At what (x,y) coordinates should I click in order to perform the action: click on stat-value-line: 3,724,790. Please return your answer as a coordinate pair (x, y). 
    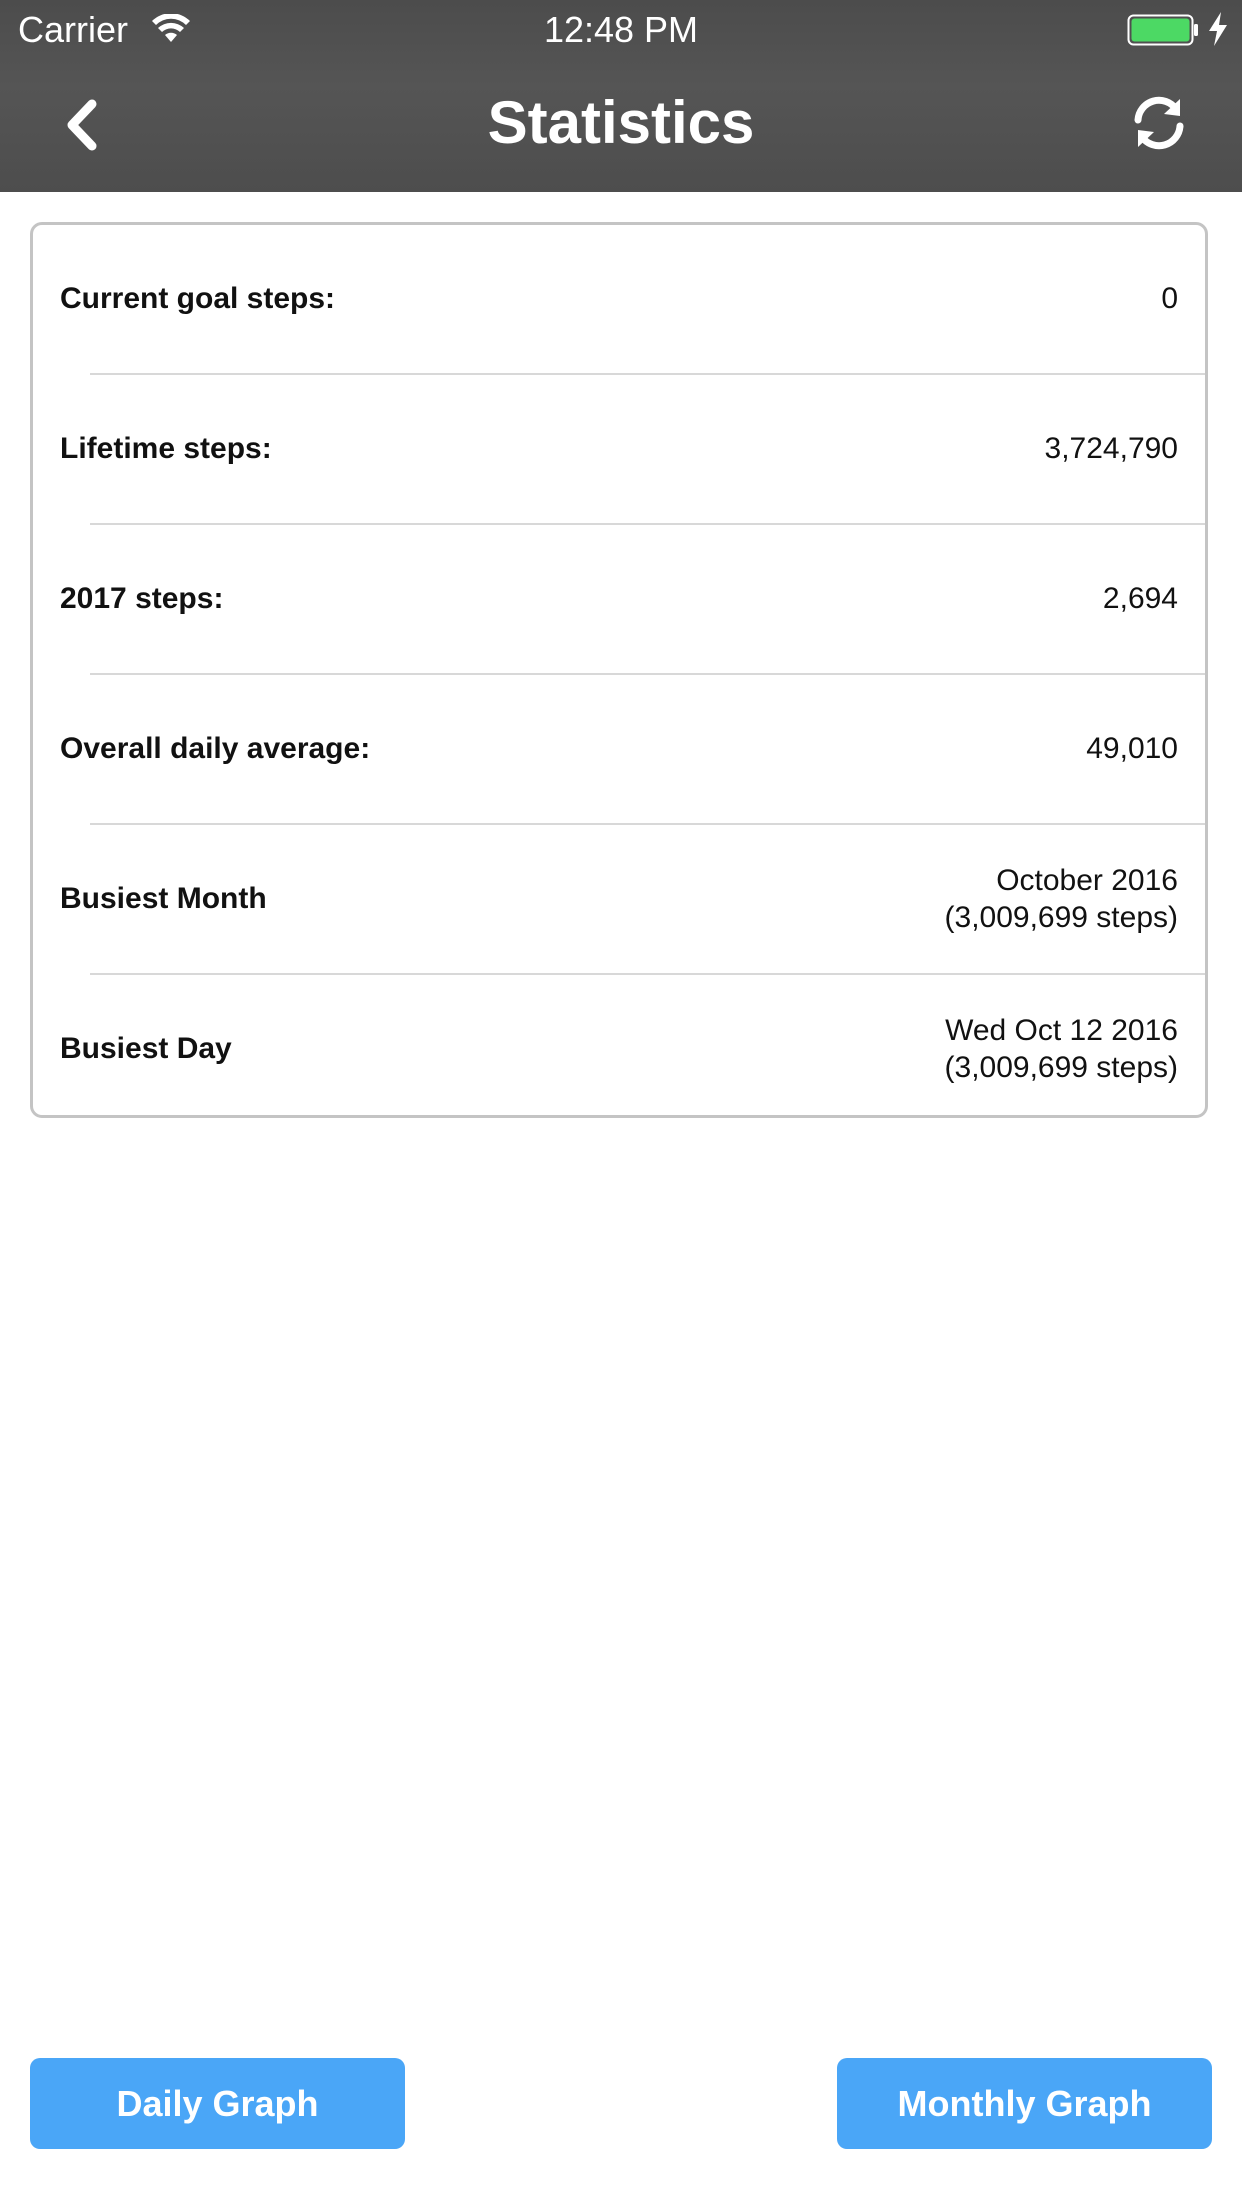
    Looking at the image, I should click on (1111, 448).